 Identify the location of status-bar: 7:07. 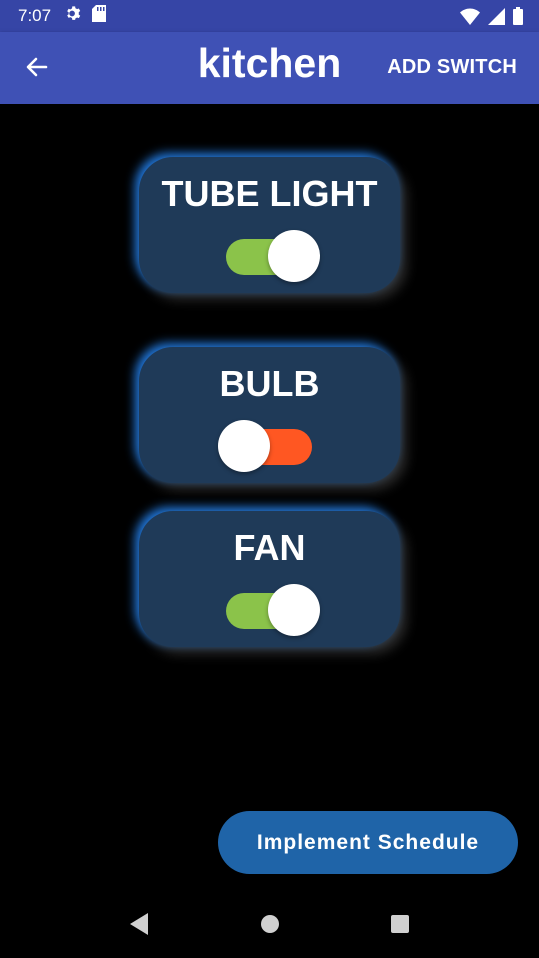
(269, 16).